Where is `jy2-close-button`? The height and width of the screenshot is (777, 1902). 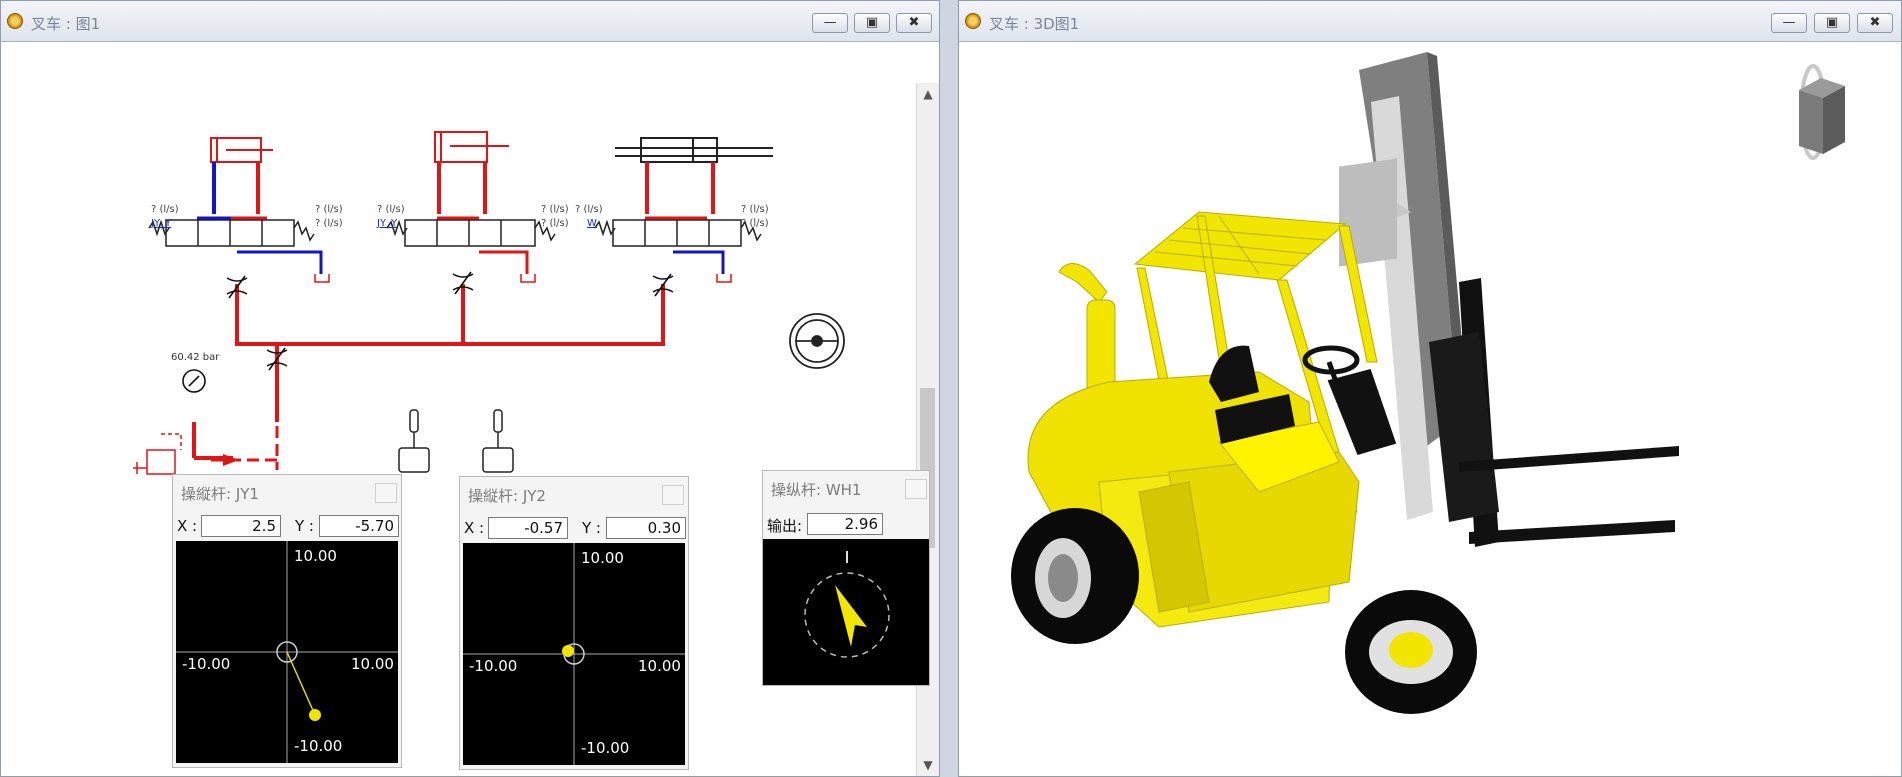
jy2-close-button is located at coordinates (673, 495).